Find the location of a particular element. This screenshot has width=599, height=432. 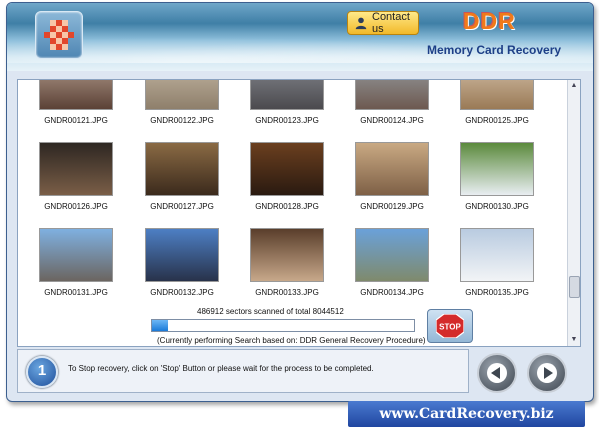

file-thumbnail: GNDR00133.JPG is located at coordinates (287, 262).